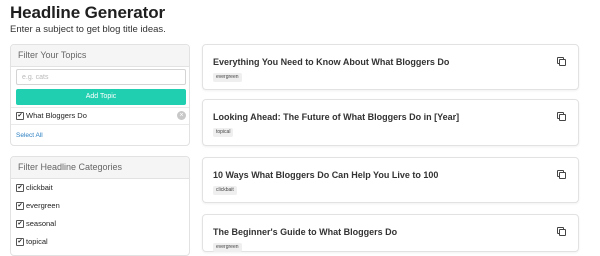 The width and height of the screenshot is (600, 256). What do you see at coordinates (100, 116) in the screenshot?
I see `topic-item: ✔ What Bloggers Do ×` at bounding box center [100, 116].